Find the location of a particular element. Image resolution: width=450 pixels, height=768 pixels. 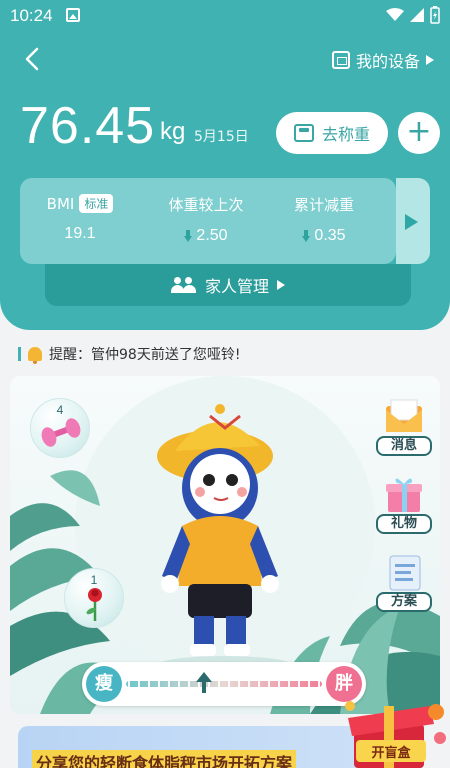

promo-banner-text: 分享您的轻断食体脂秤市场开拓方案 is located at coordinates (164, 759).